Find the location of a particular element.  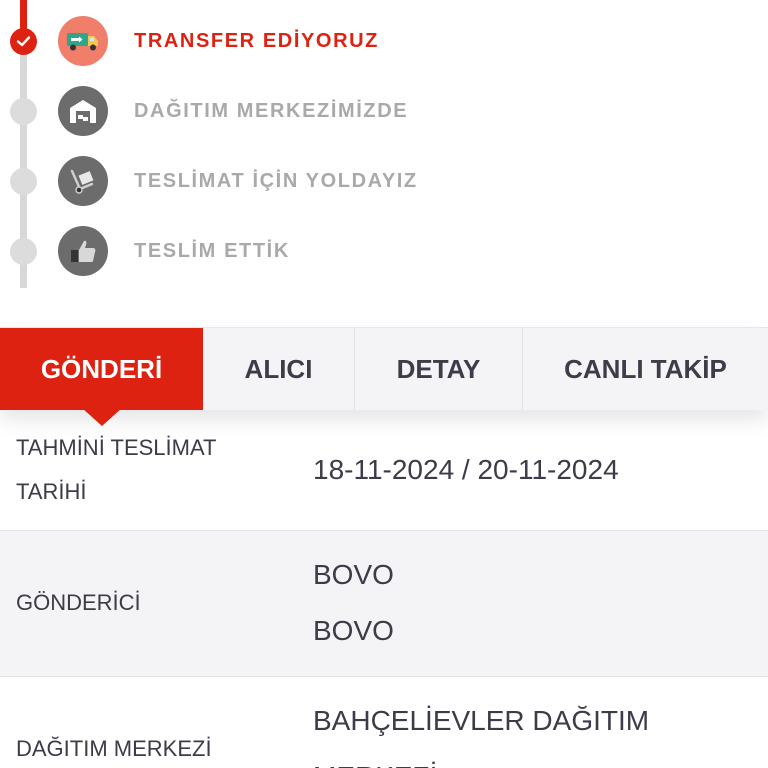

tab-recipient: ALICI is located at coordinates (279, 369).